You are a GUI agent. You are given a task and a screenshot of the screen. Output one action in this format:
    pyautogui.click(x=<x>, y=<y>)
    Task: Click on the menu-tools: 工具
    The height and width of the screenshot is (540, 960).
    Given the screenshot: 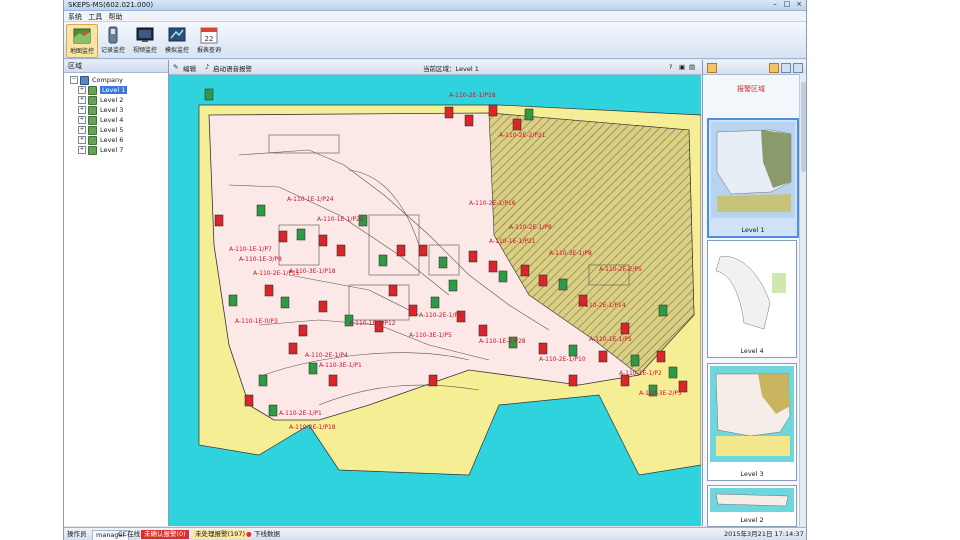 What is the action you would take?
    pyautogui.click(x=95, y=17)
    